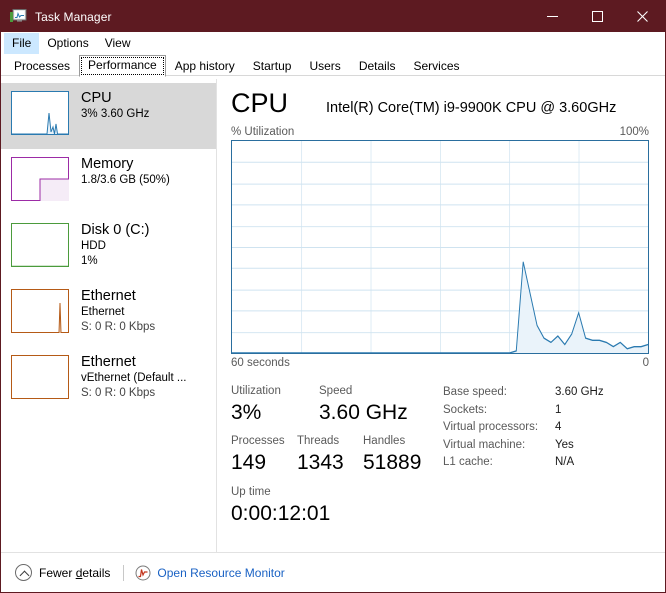 The image size is (666, 593). I want to click on info-row-base-speed: Base speed: 3.60 GHz, so click(546, 393).